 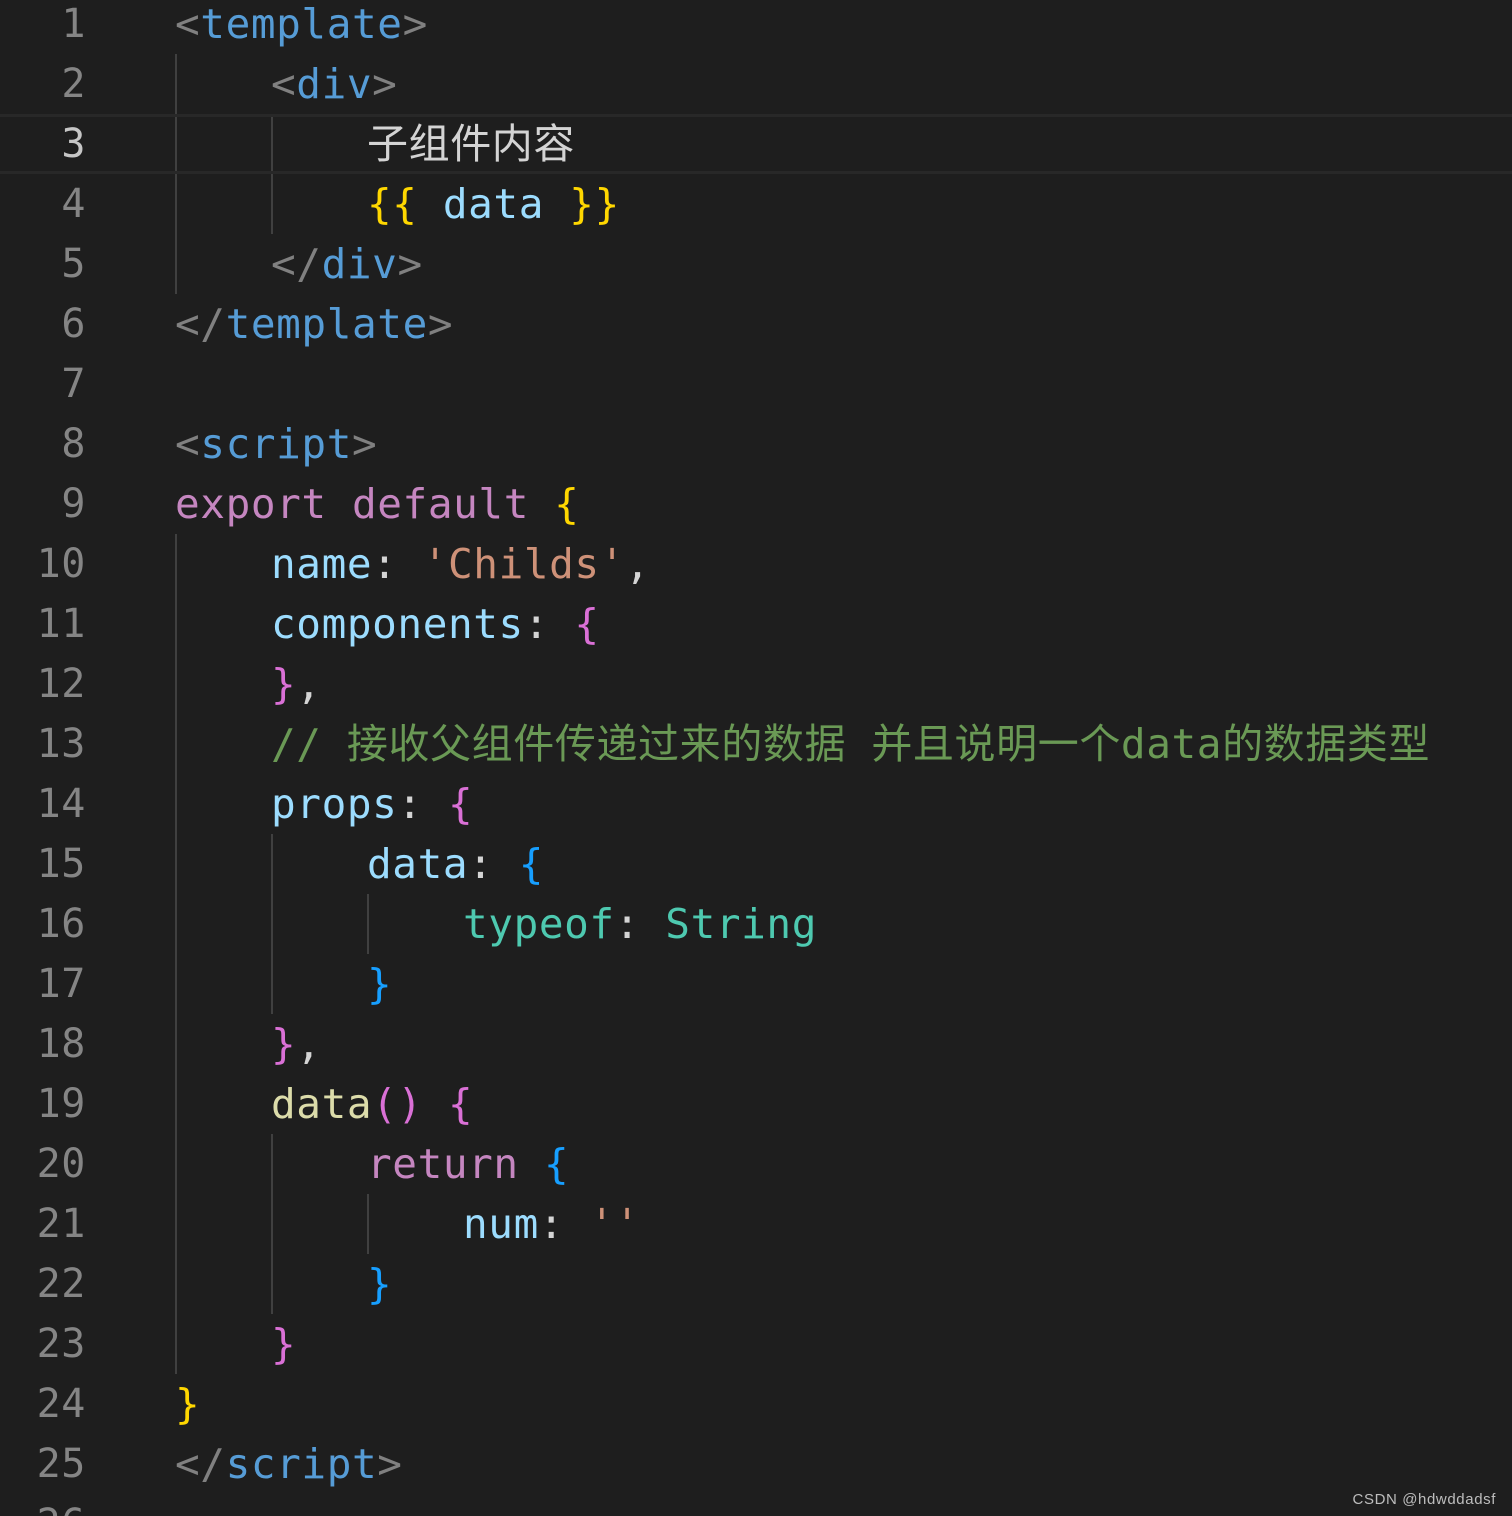 What do you see at coordinates (73, 504) in the screenshot?
I see `line-number: 9` at bounding box center [73, 504].